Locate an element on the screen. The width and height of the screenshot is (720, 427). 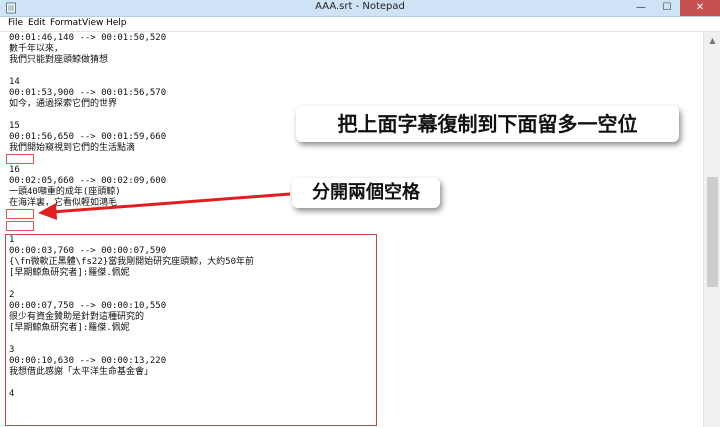
annotation-callout-copy: 把上面字幕復制到下面留多一空位 is located at coordinates (487, 124).